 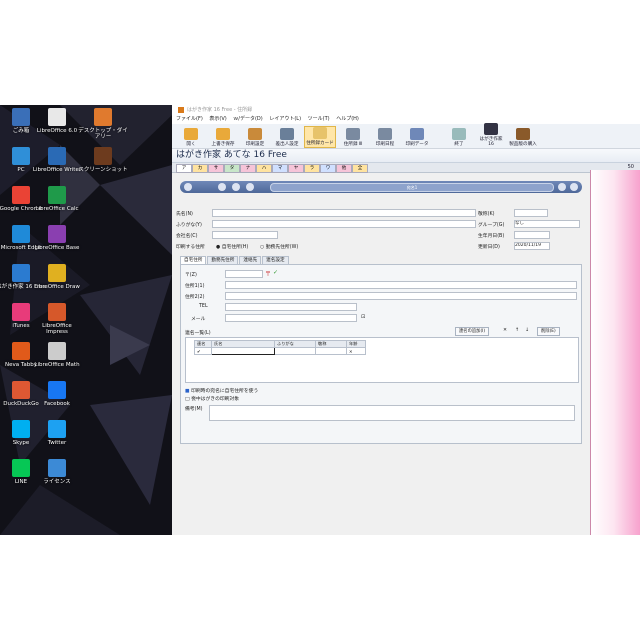 What do you see at coordinates (295, 344) in the screenshot?
I see `grid-header-kana: ふりがな` at bounding box center [295, 344].